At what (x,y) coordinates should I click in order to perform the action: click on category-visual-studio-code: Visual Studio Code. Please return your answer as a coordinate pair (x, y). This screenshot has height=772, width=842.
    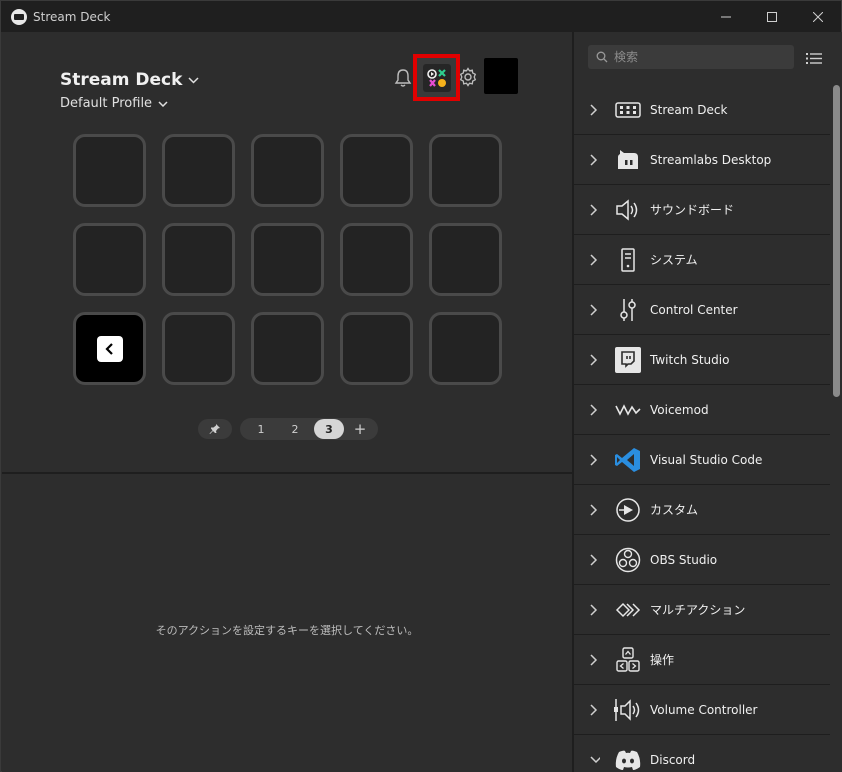
    Looking at the image, I should click on (702, 460).